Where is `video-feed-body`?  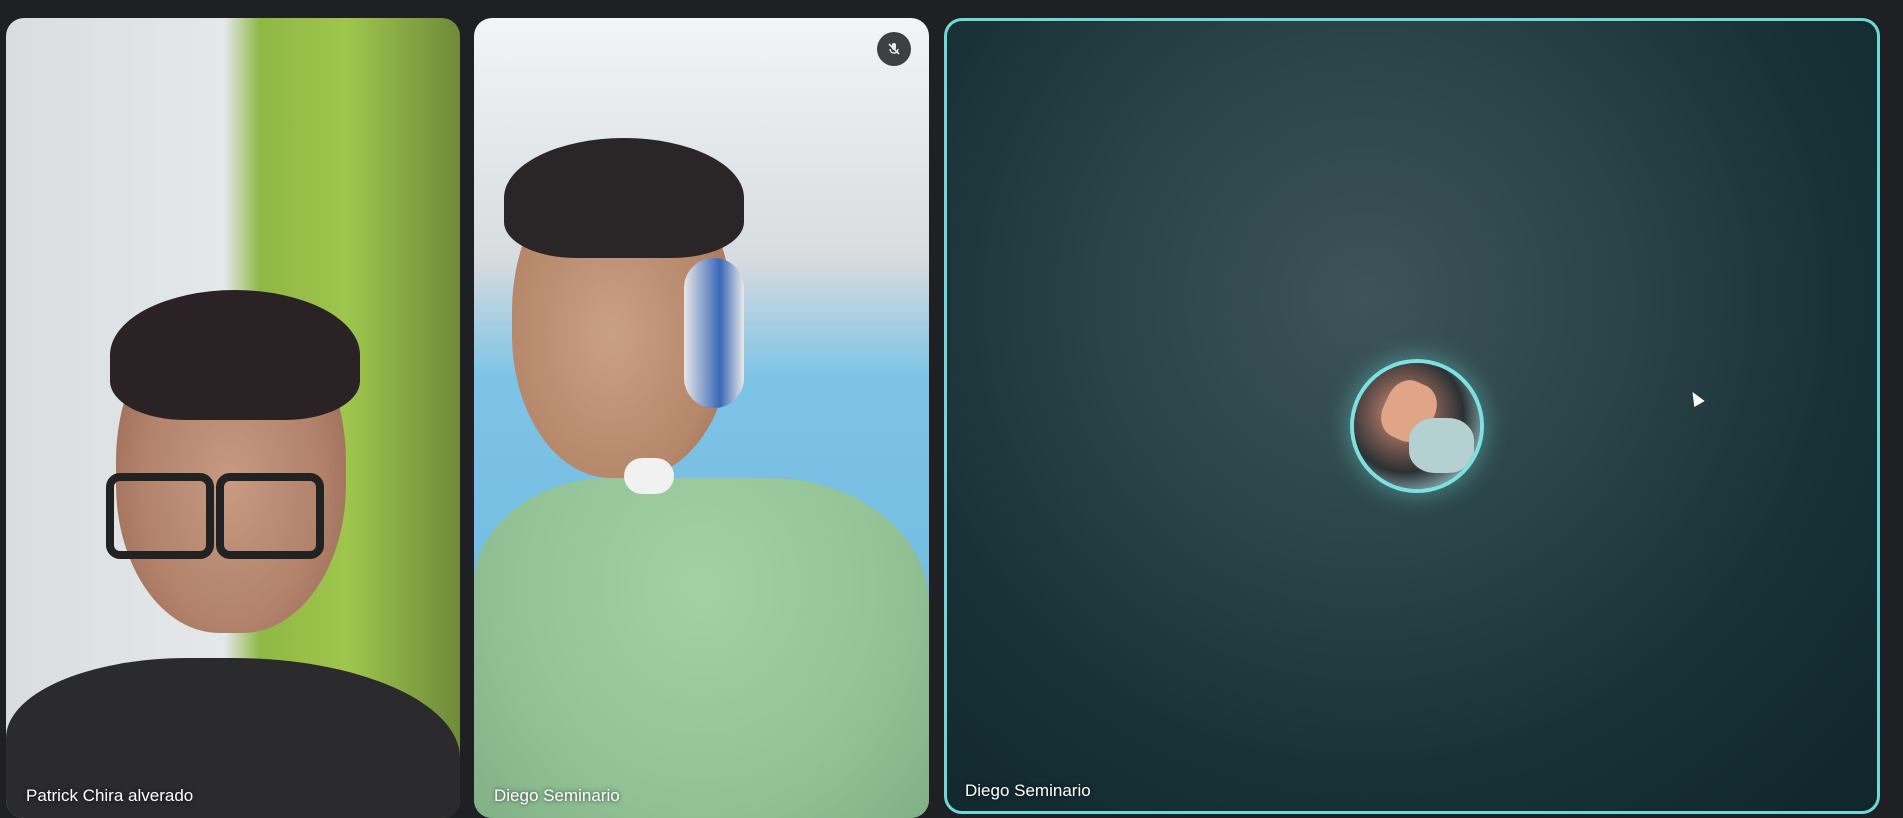 video-feed-body is located at coordinates (701, 648).